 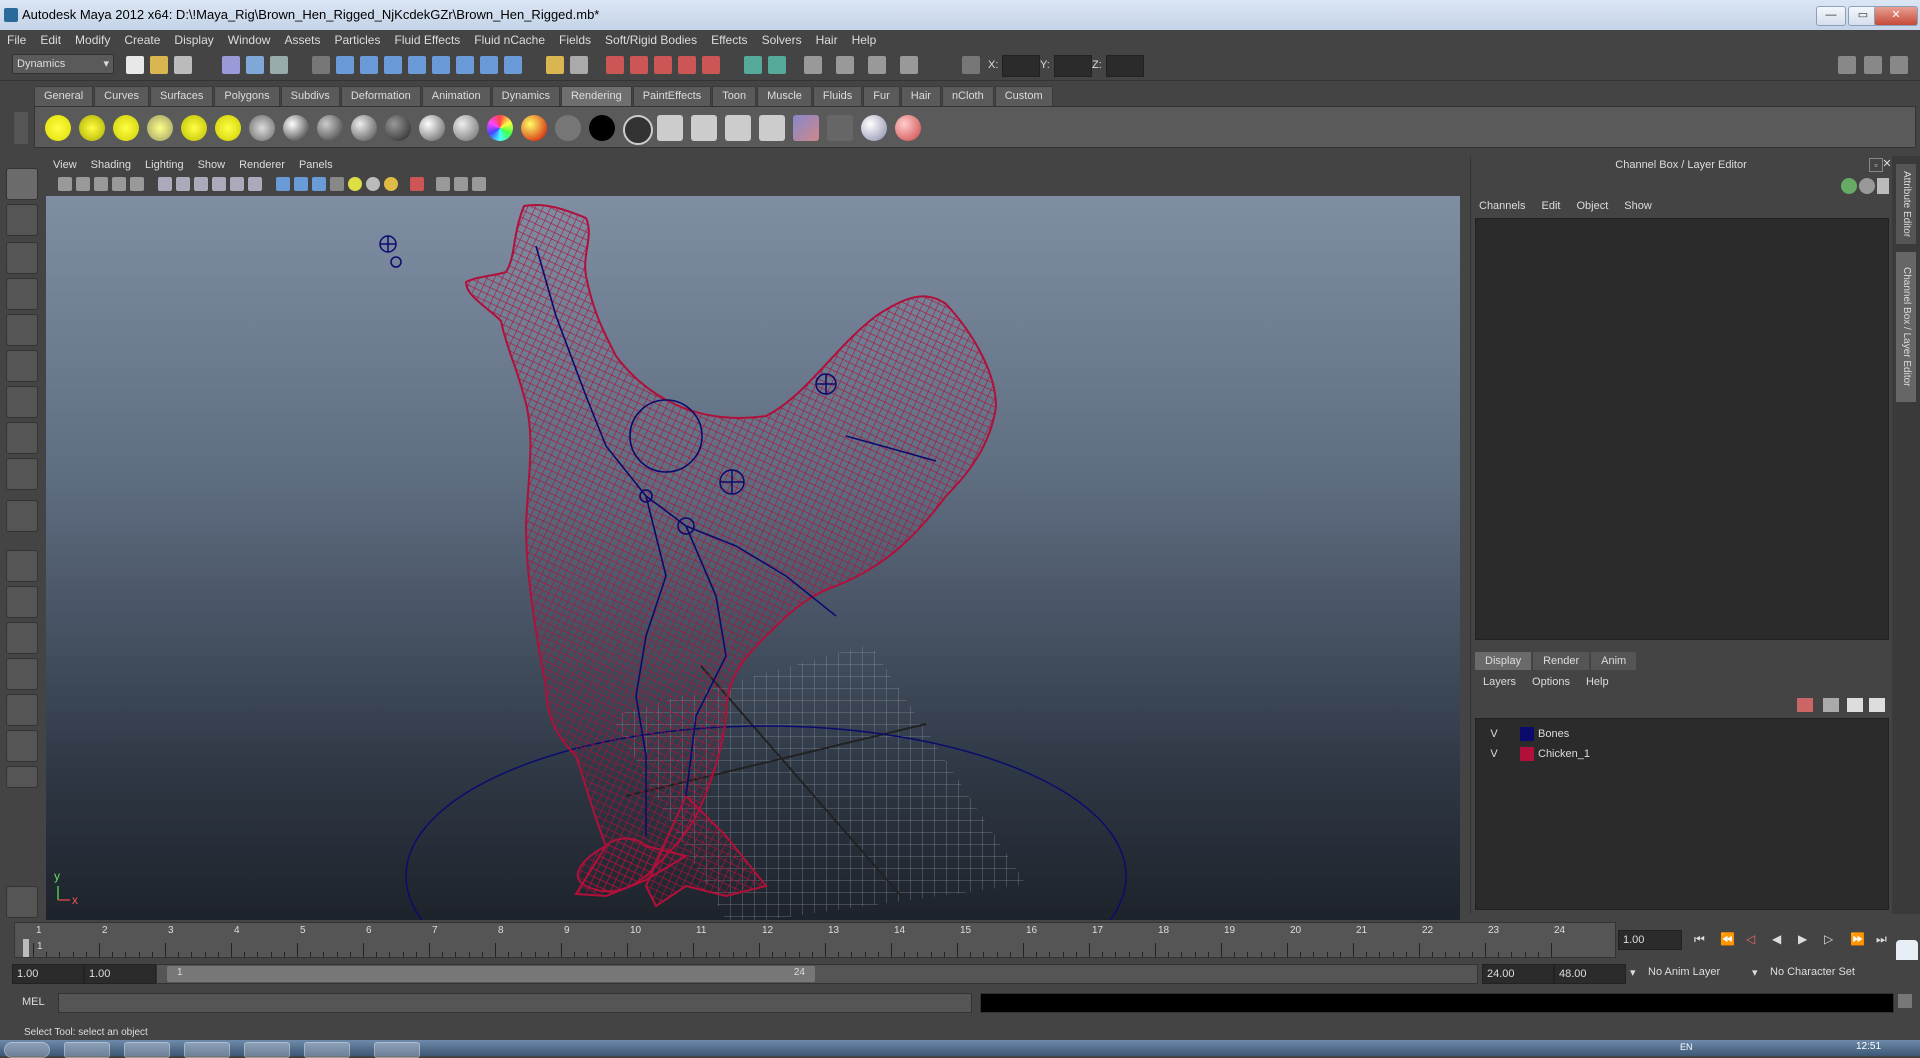 I want to click on shelf-tab-animation: Animation, so click(x=456, y=96).